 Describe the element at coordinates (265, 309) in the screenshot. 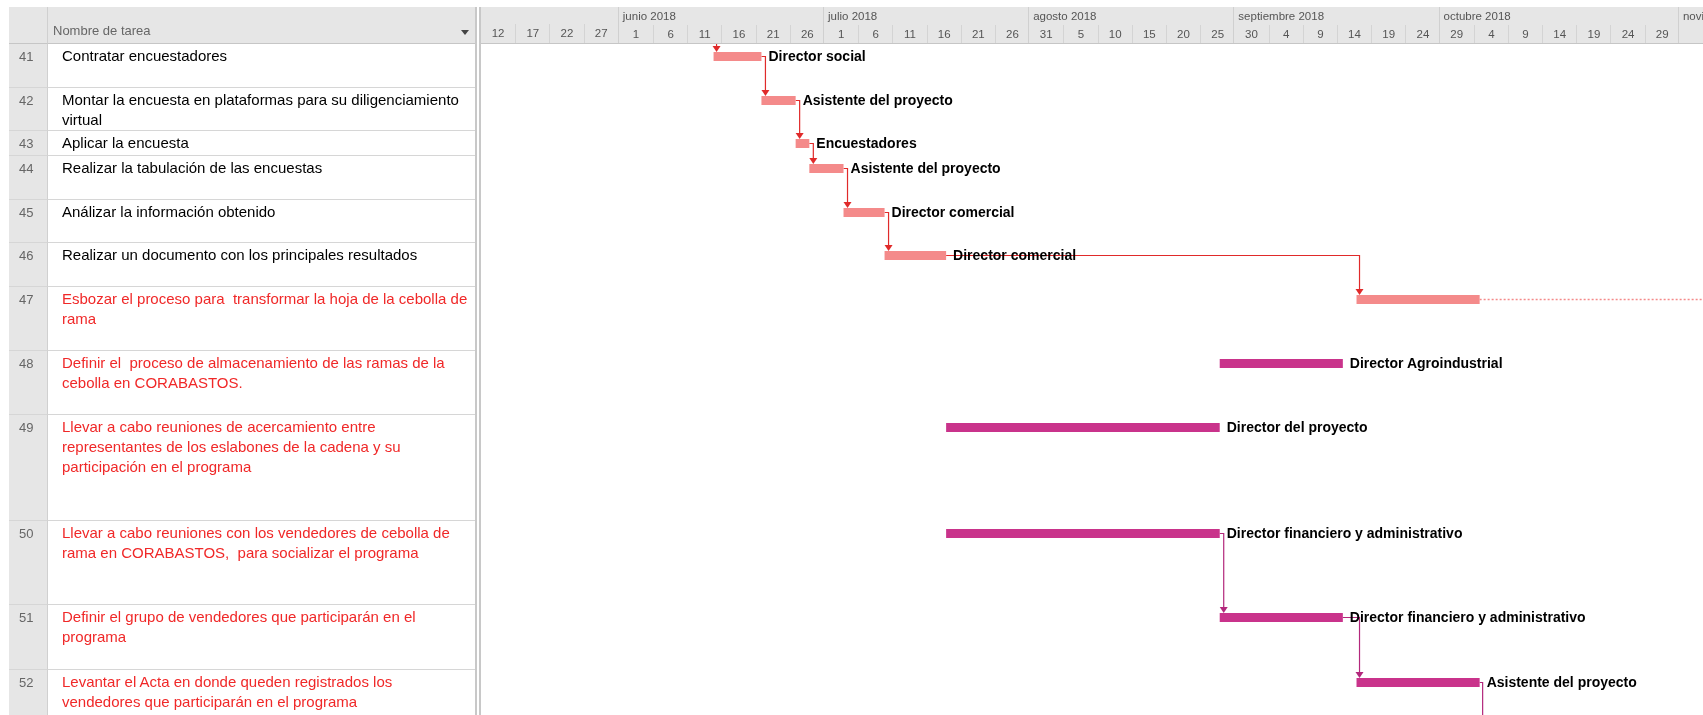

I see `task-name: Esbozar el proceso para transformar la hoja de la cebolla de rama` at that location.